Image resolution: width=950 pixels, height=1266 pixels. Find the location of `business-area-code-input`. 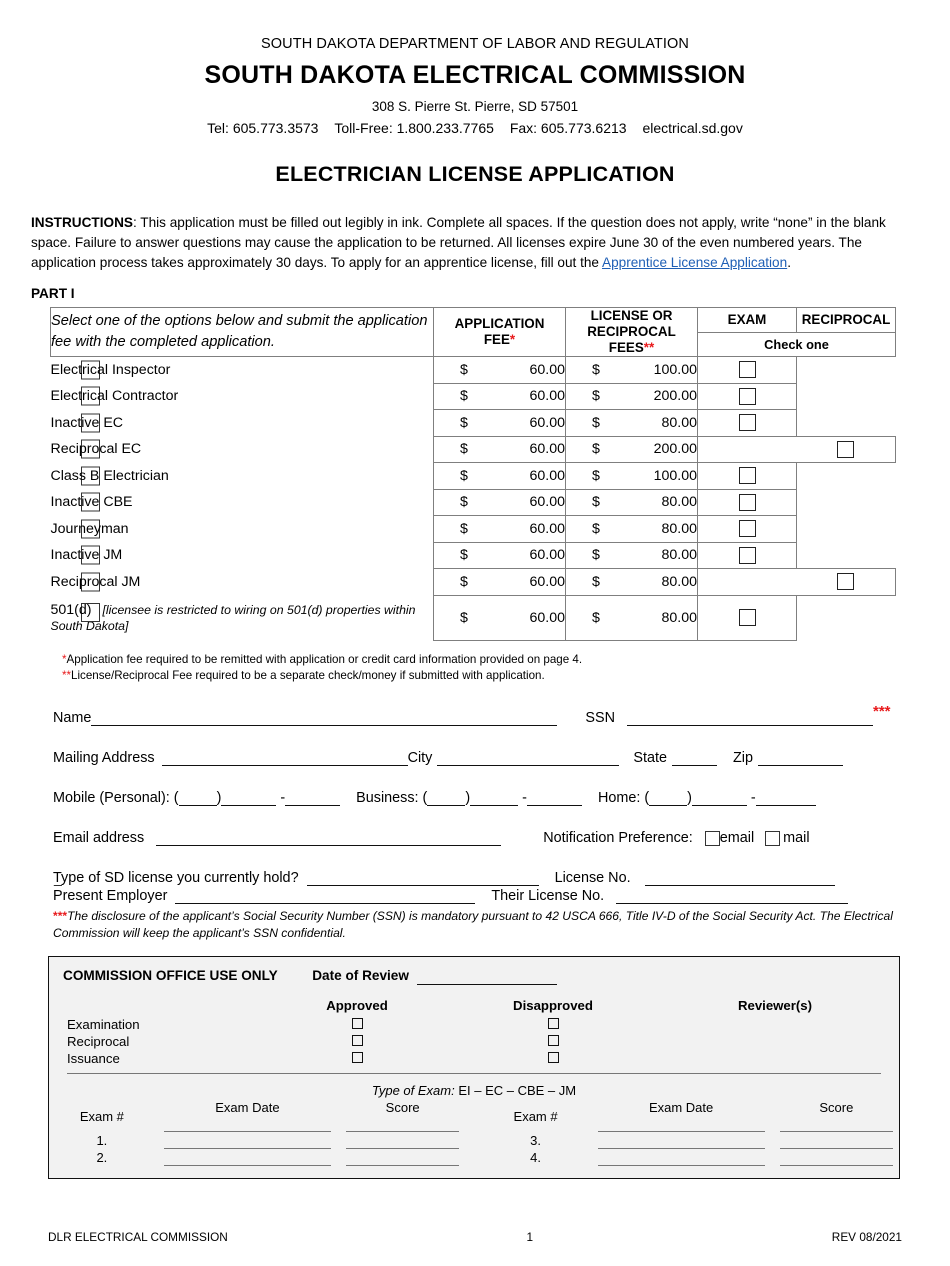

business-area-code-input is located at coordinates (446, 799).